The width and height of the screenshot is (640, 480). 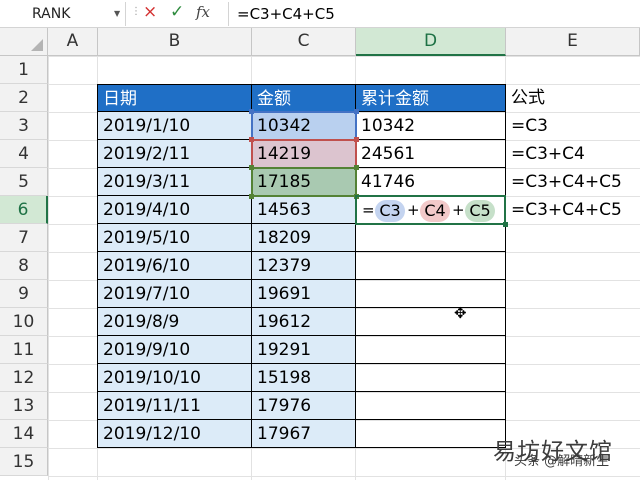 I want to click on row-header-11: 11, so click(x=24, y=350).